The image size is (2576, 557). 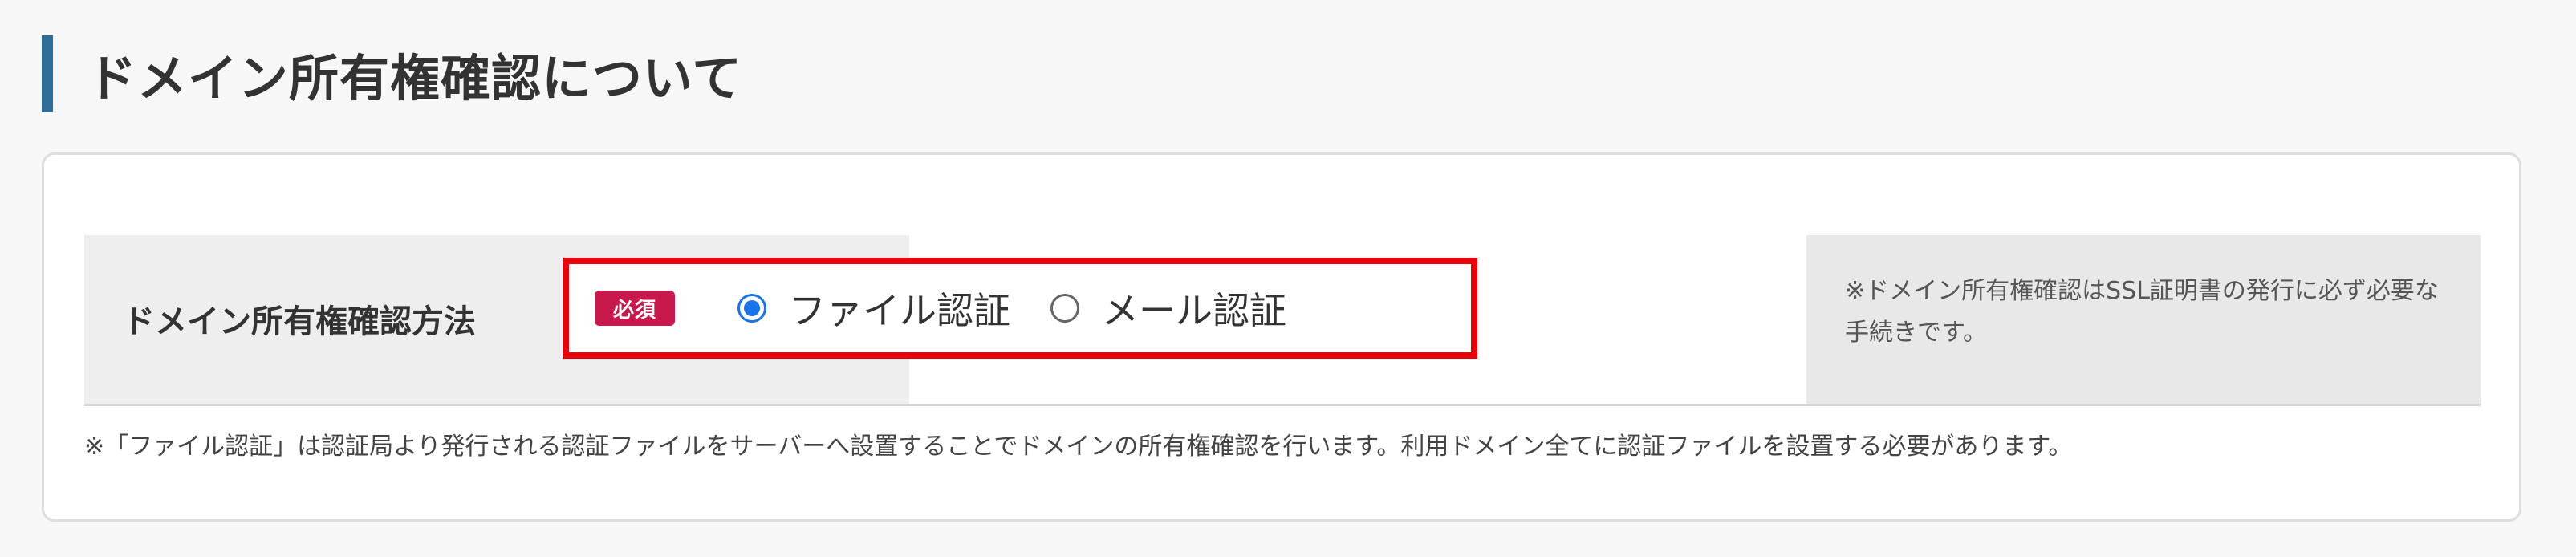 What do you see at coordinates (415, 78) in the screenshot?
I see `page-title: ドメイン所有権確認について` at bounding box center [415, 78].